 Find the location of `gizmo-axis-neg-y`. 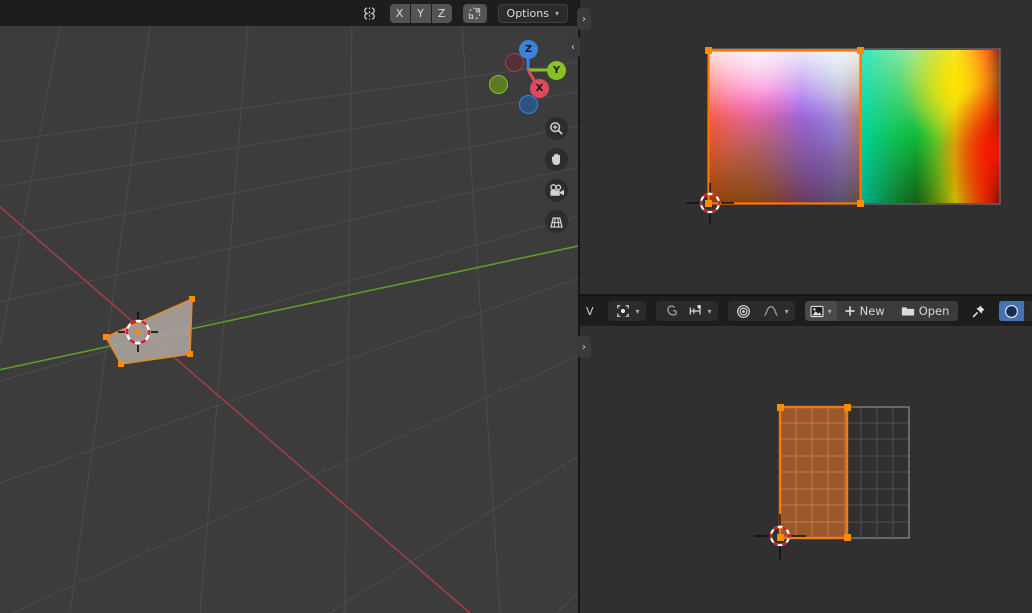

gizmo-axis-neg-y is located at coordinates (498, 84).